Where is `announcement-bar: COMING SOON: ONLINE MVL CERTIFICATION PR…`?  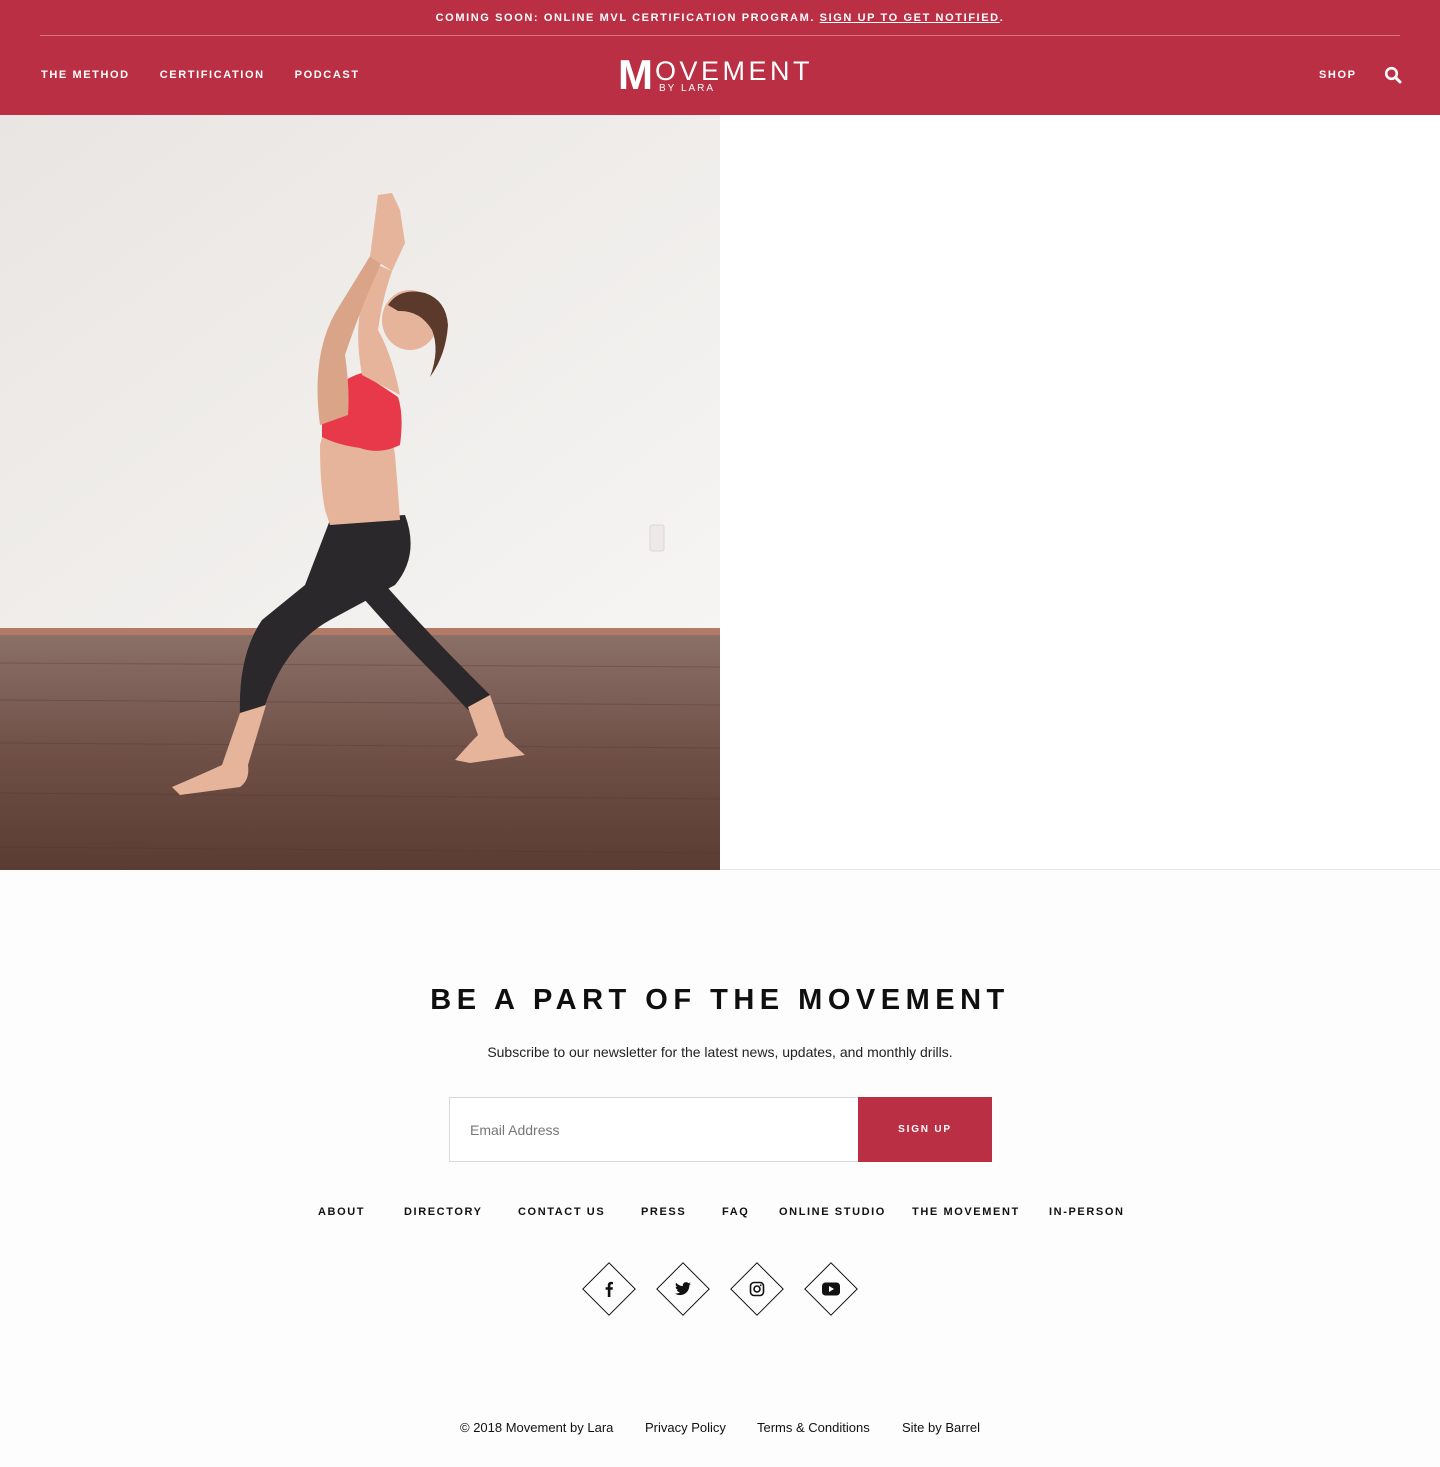
announcement-bar: COMING SOON: ONLINE MVL CERTIFICATION PR… is located at coordinates (720, 18).